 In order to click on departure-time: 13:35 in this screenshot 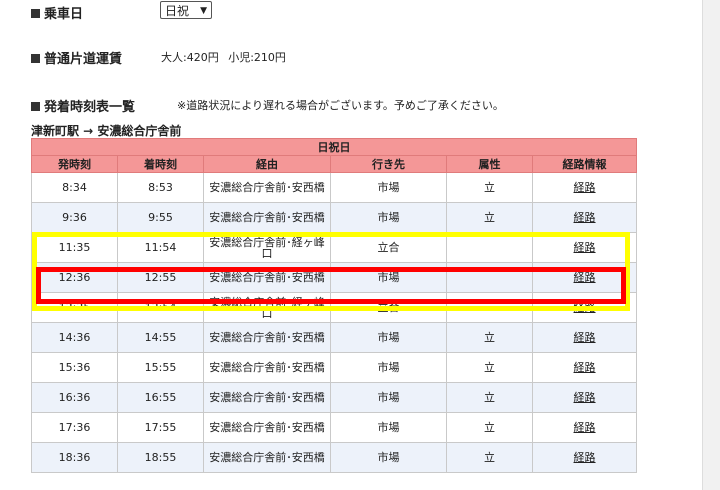, I will do `click(74, 307)`.